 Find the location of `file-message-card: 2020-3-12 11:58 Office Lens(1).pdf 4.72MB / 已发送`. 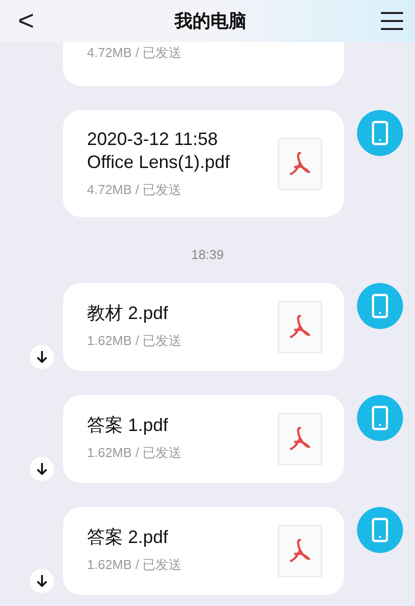

file-message-card: 2020-3-12 11:58 Office Lens(1).pdf 4.72MB / 已发送 is located at coordinates (203, 163).